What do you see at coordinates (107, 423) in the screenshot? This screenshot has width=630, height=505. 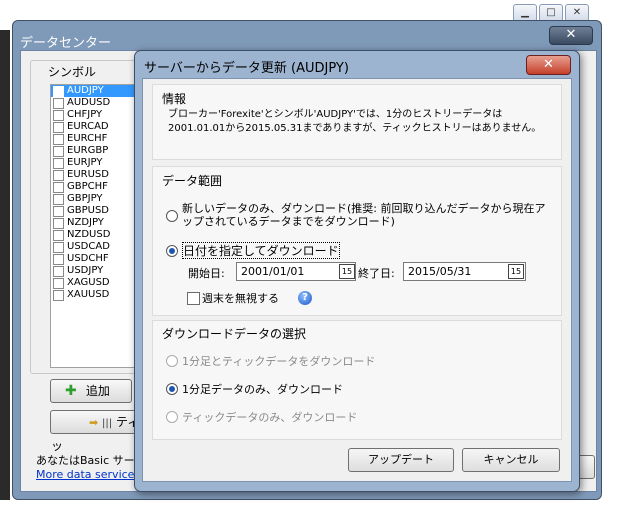 I see `tick-bars-icon: |||` at bounding box center [107, 423].